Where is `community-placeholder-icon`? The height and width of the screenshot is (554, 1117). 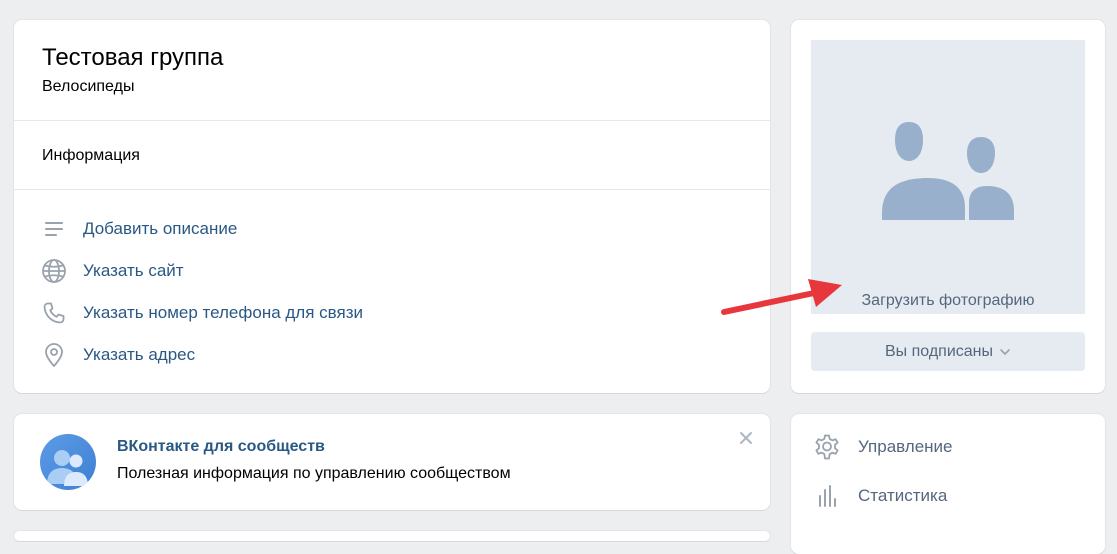 community-placeholder-icon is located at coordinates (948, 171).